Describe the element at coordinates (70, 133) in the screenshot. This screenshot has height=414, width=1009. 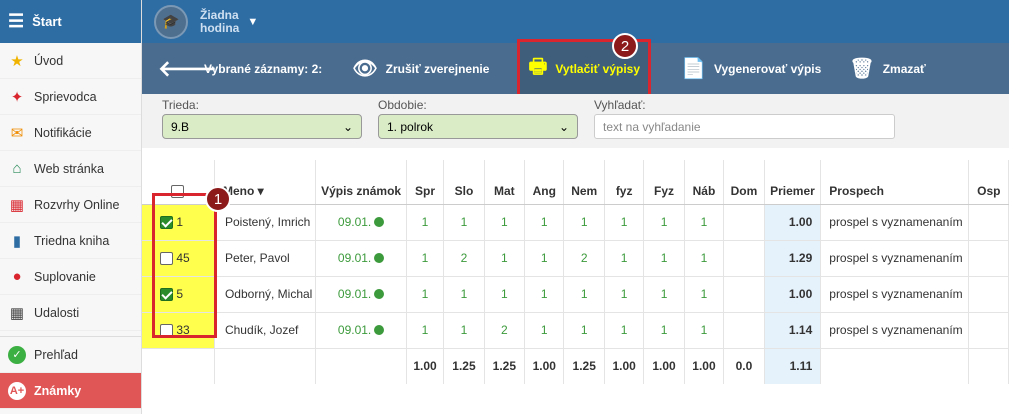
I see `sidebar-item-notifikacie: ✉ Notifikácie` at that location.